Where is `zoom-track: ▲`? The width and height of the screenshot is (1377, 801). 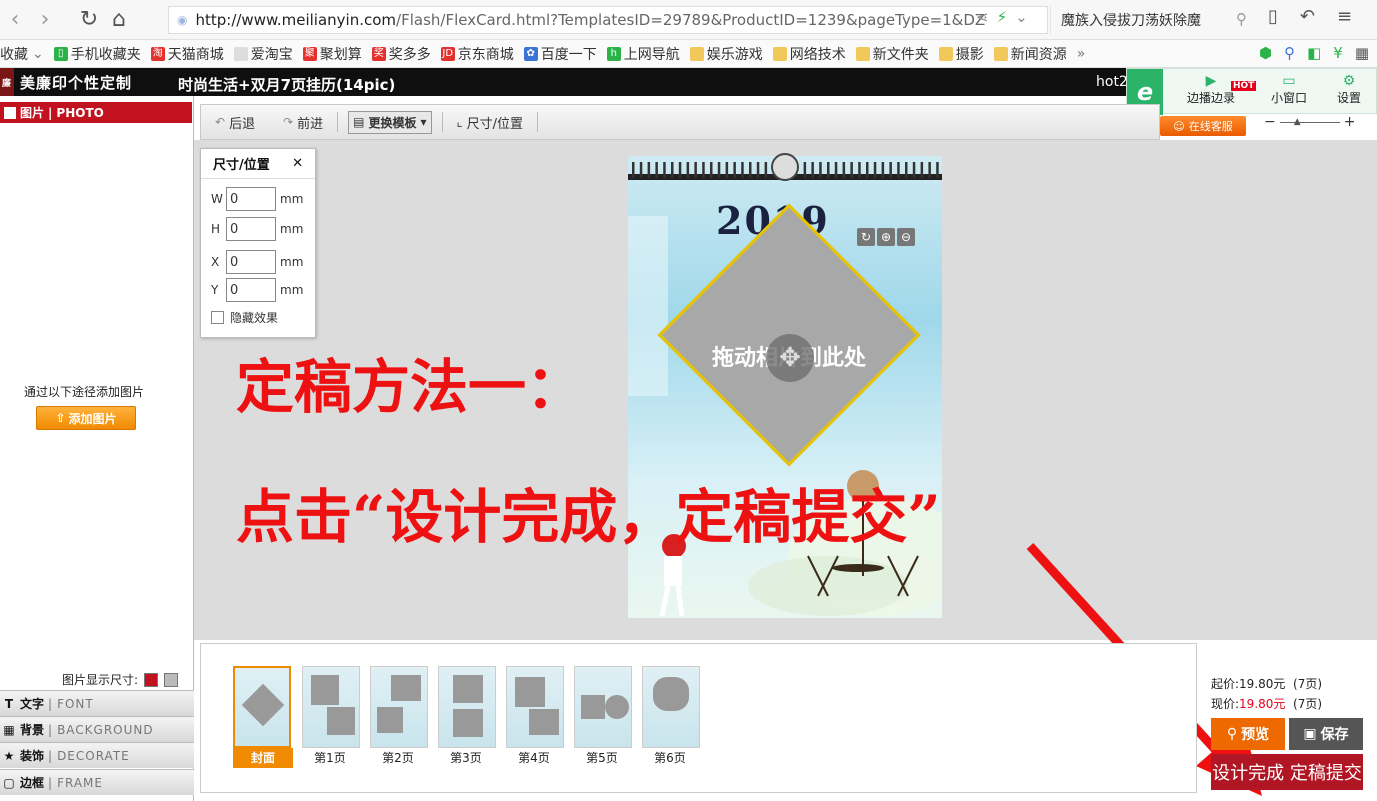 zoom-track: ▲ is located at coordinates (1309, 122).